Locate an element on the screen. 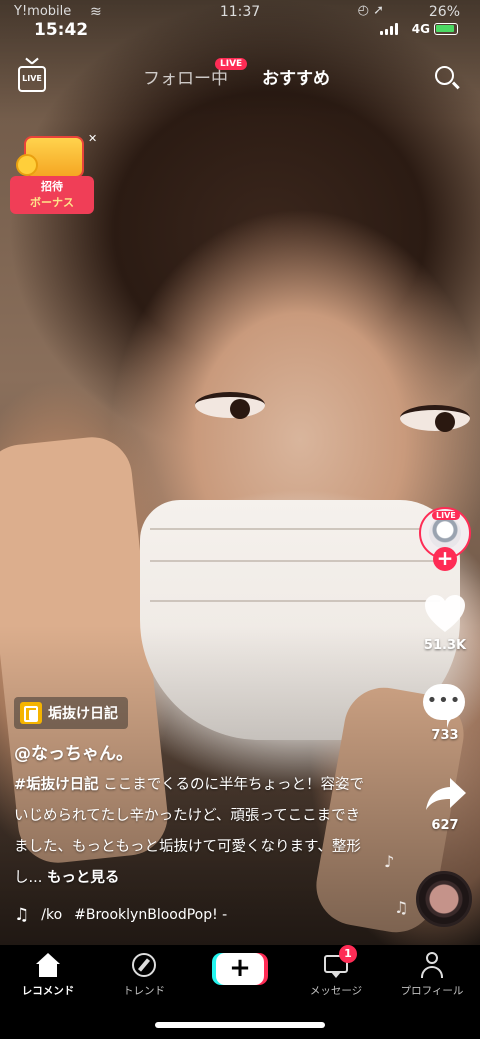  heart-icon is located at coordinates (445, 613).